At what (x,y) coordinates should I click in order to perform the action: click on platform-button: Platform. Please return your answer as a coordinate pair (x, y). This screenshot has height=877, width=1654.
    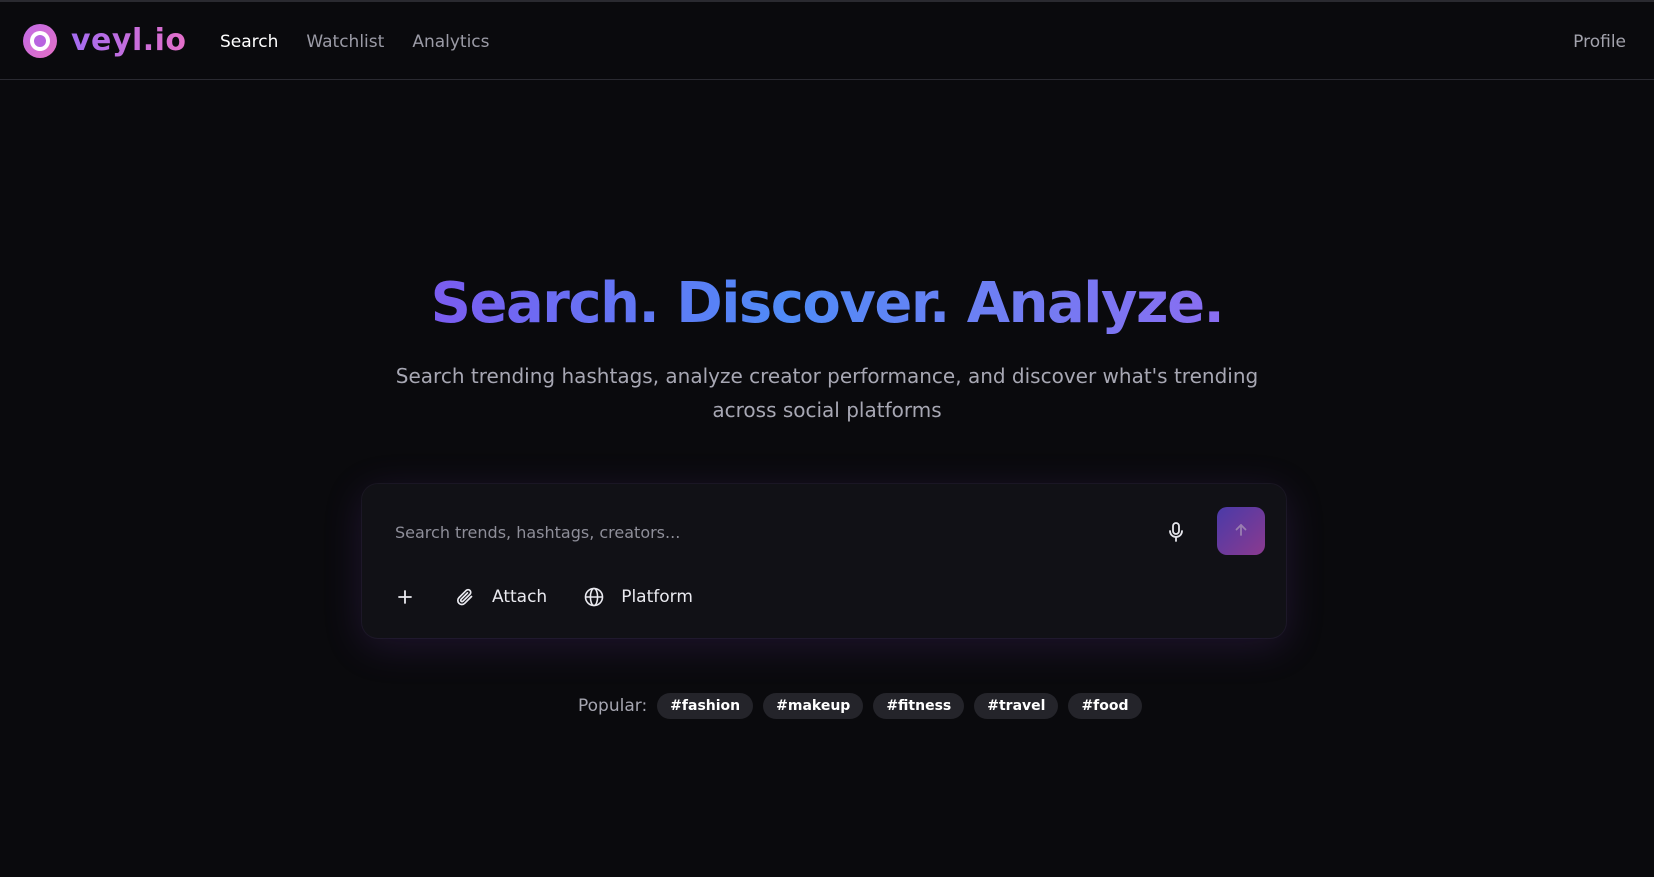
    Looking at the image, I should click on (637, 597).